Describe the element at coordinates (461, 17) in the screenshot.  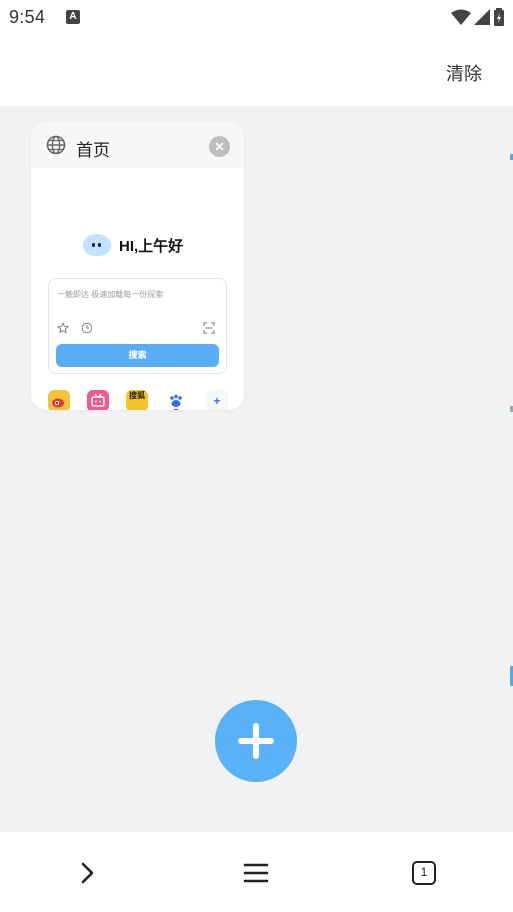
I see `wifi-icon` at that location.